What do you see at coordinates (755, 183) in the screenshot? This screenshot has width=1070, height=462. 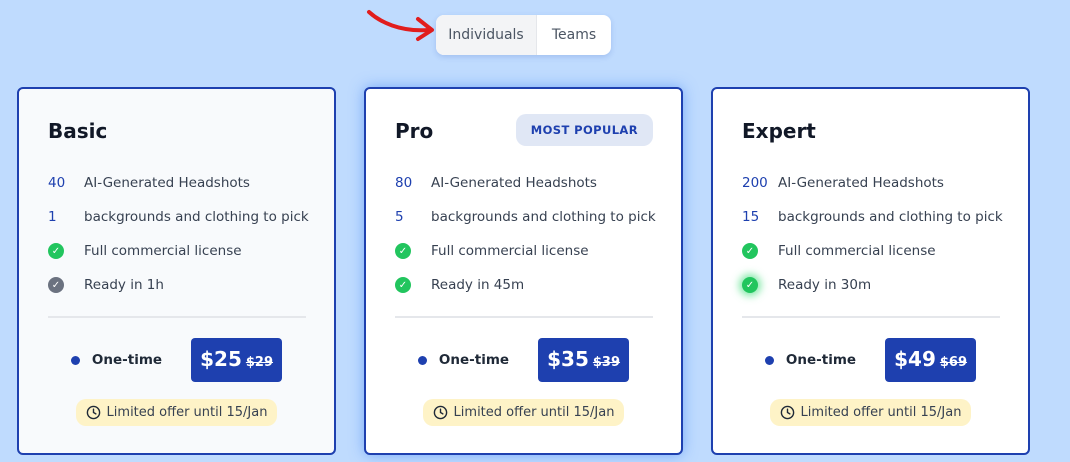 I see `headshots-count: 200` at bounding box center [755, 183].